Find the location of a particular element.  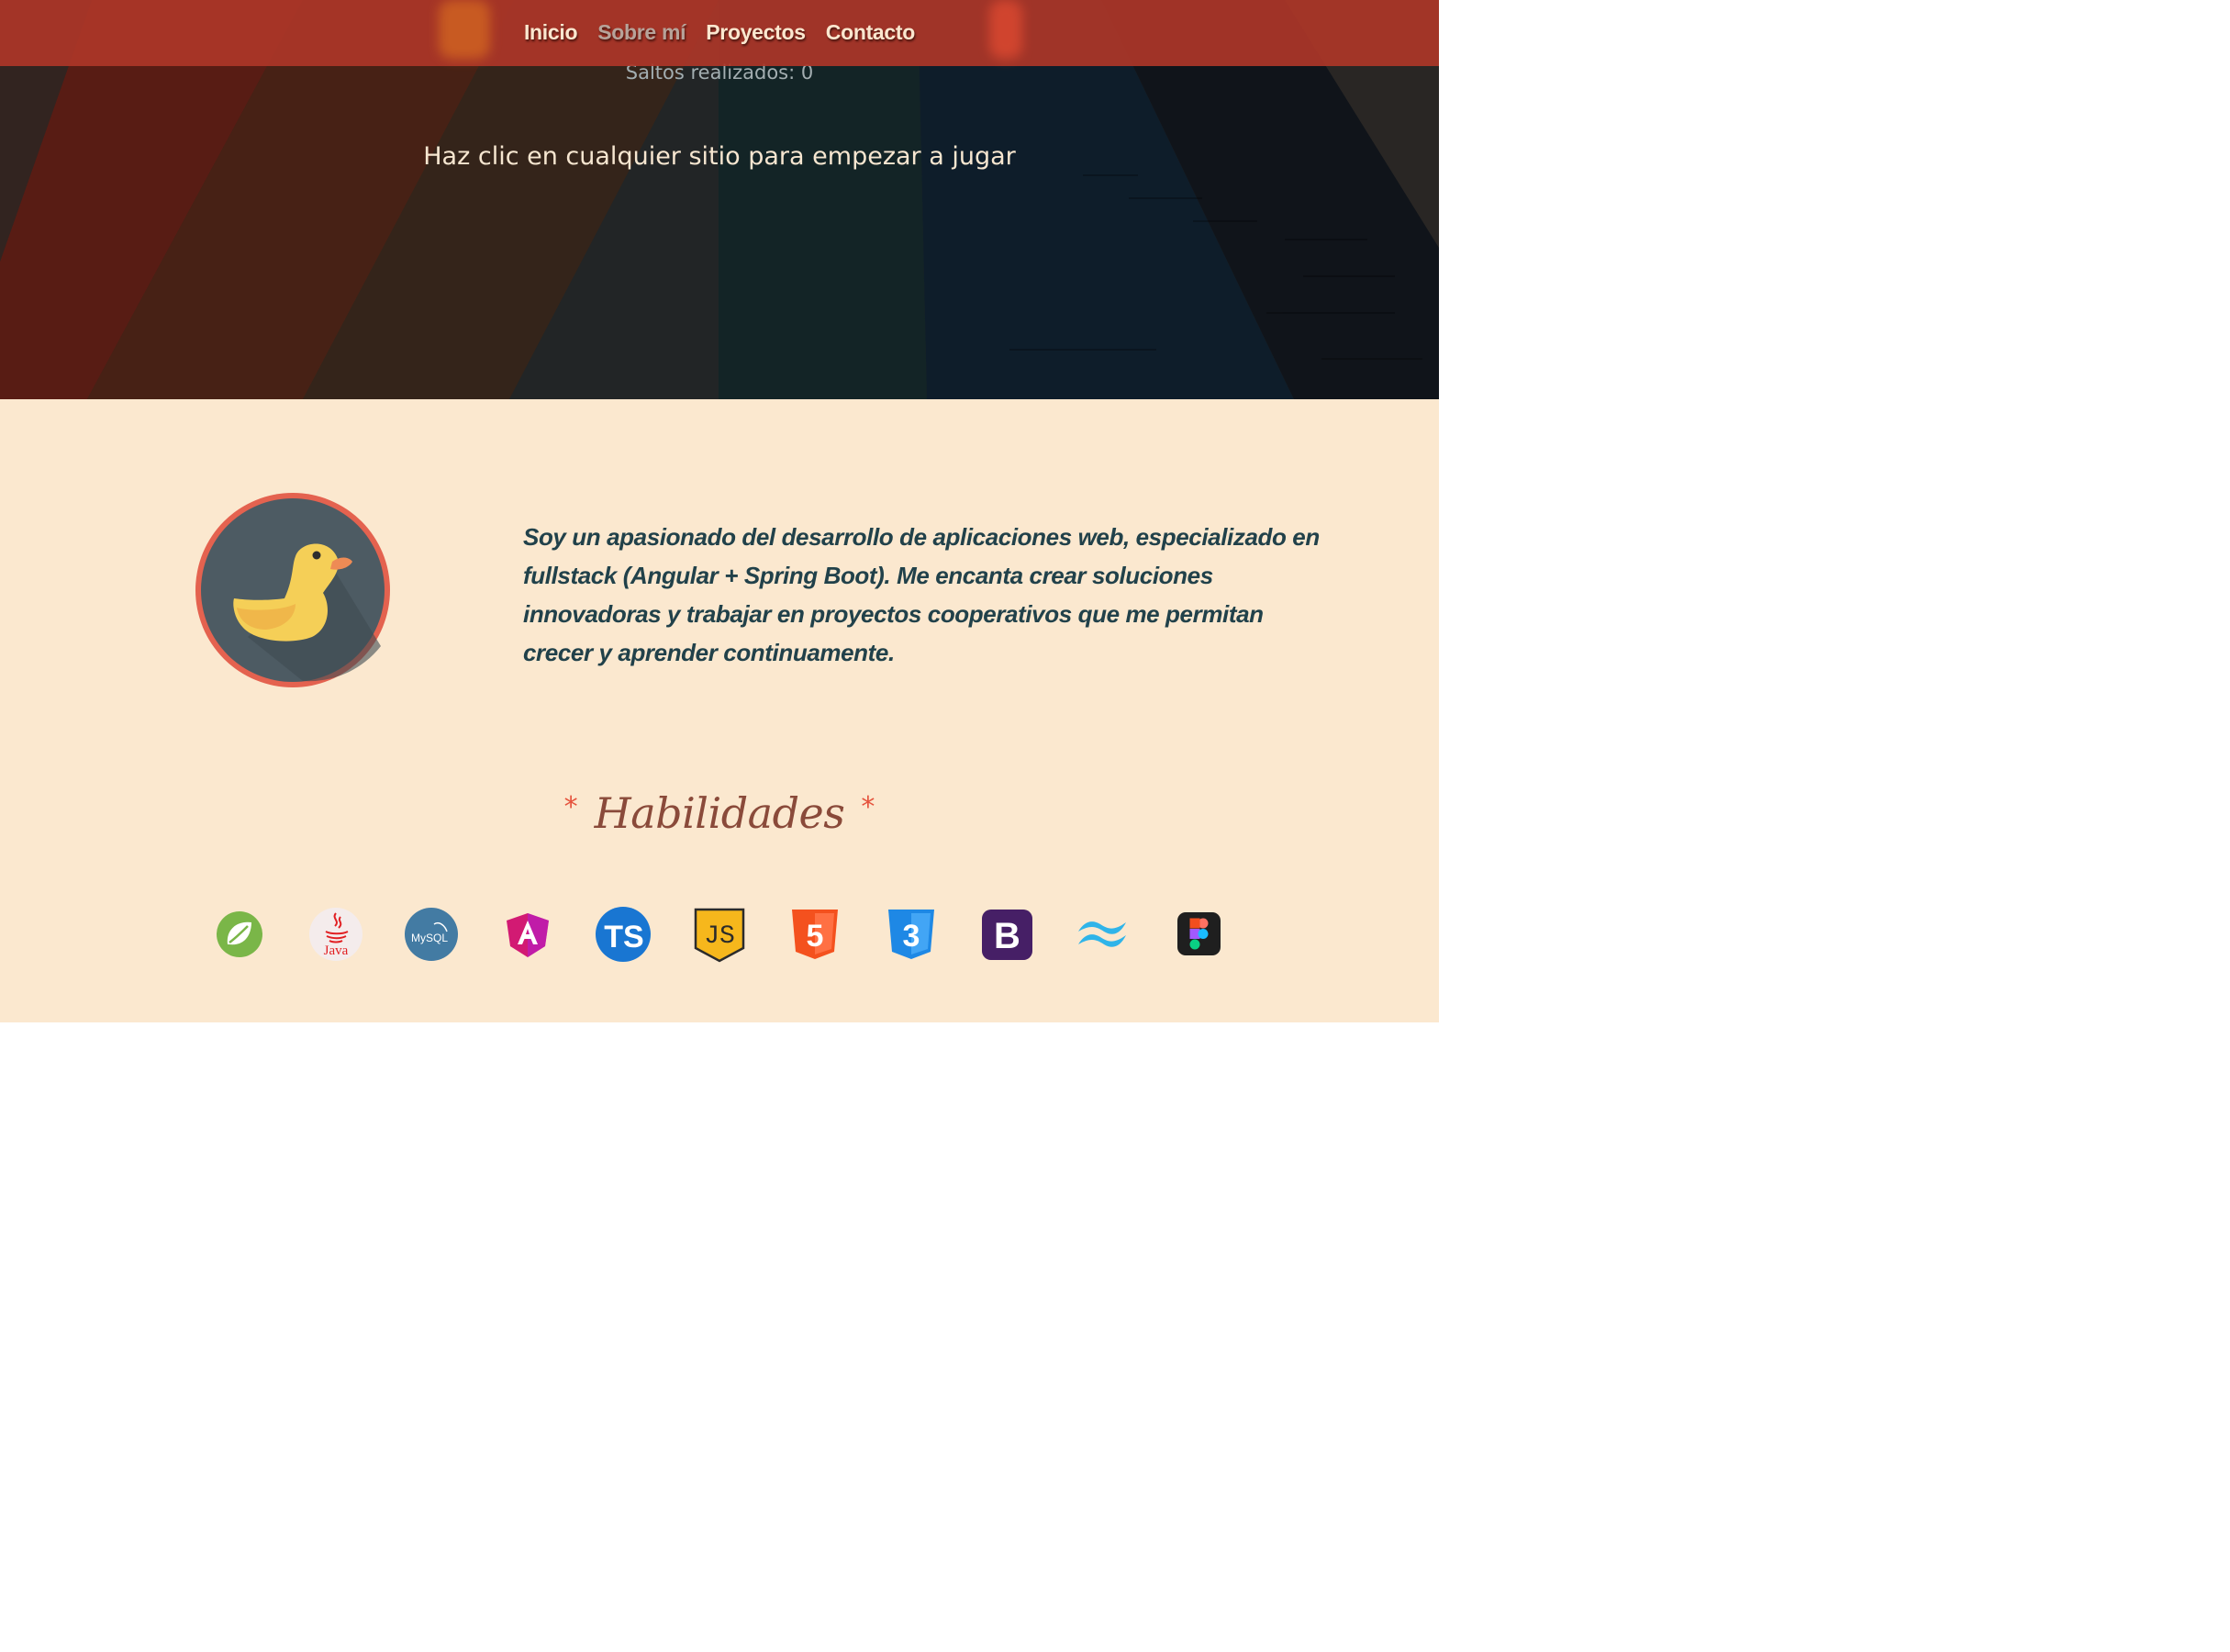

skills-title: Habilidades is located at coordinates (719, 813).